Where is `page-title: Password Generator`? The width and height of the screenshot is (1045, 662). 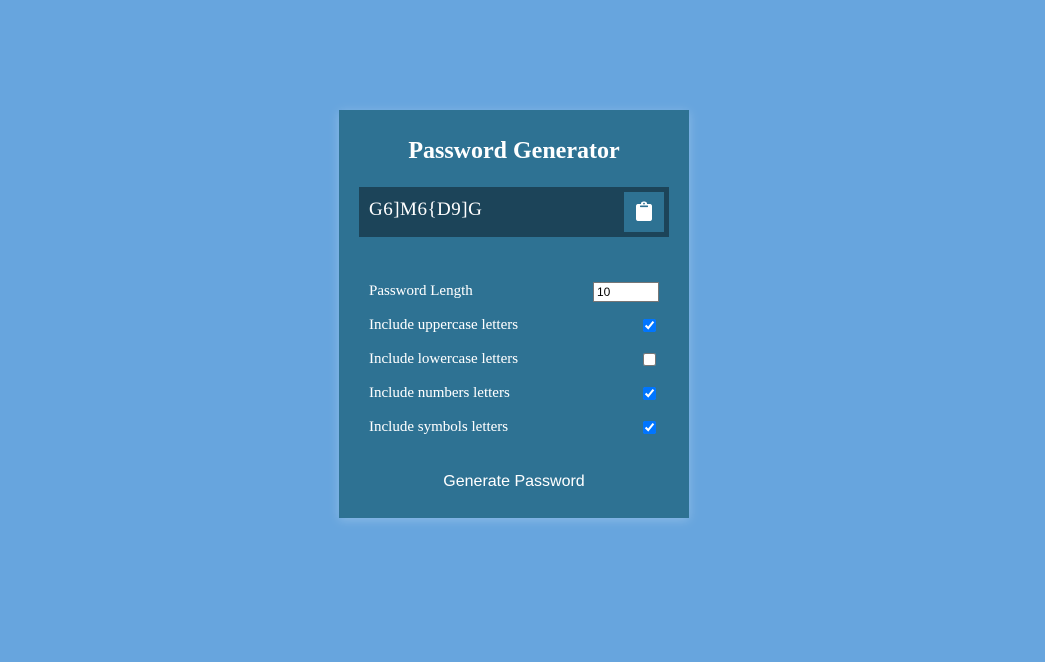 page-title: Password Generator is located at coordinates (514, 151).